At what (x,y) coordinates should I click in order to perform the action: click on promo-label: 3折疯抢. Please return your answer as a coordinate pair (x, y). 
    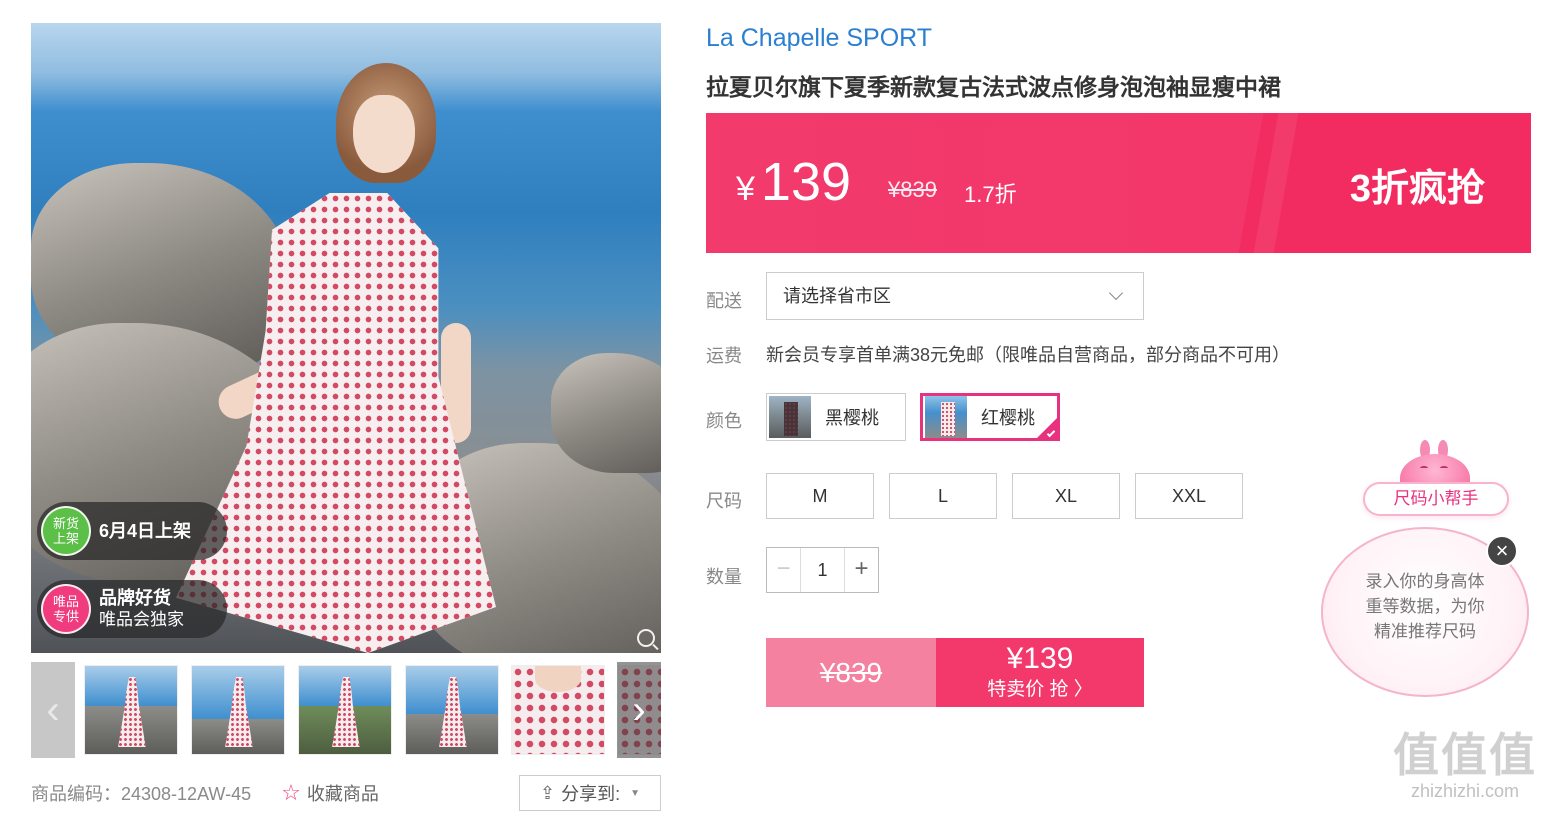
    Looking at the image, I should click on (1417, 189).